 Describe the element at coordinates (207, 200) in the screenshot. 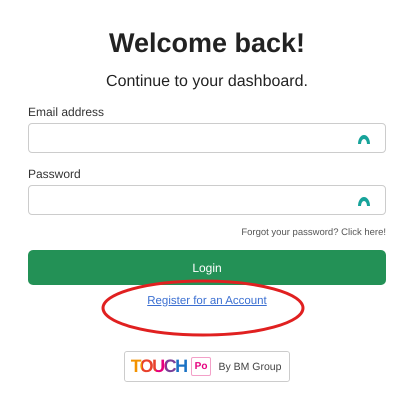

I see `password-field` at that location.